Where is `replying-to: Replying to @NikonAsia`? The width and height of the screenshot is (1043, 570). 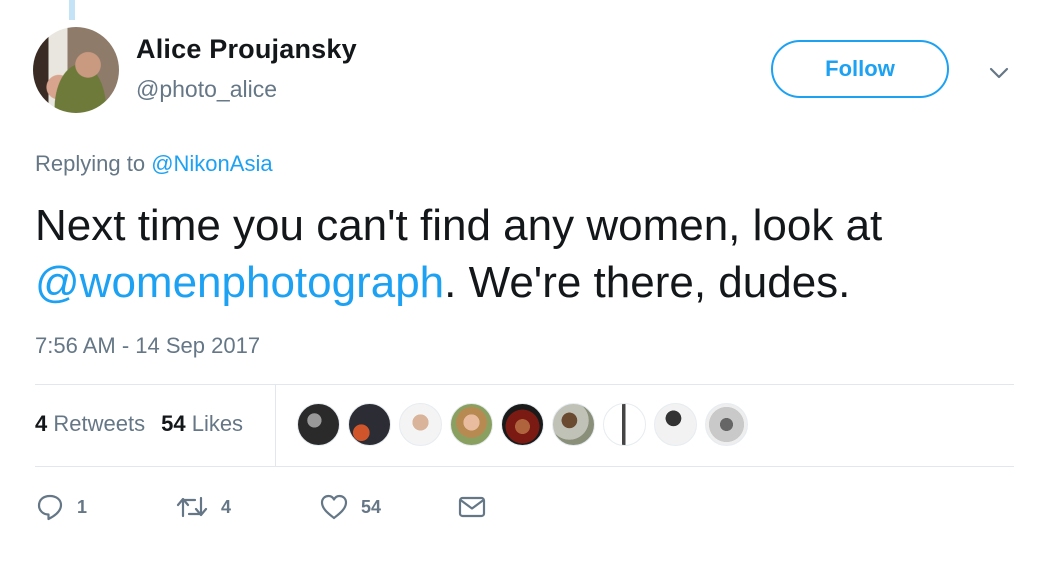
replying-to: Replying to @NikonAsia is located at coordinates (154, 164).